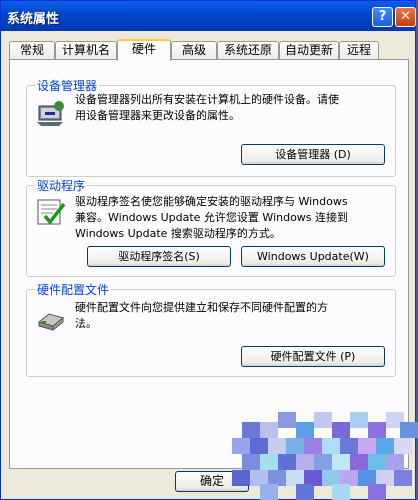  I want to click on title-bar: 系统属性 ? ✕, so click(208, 16).